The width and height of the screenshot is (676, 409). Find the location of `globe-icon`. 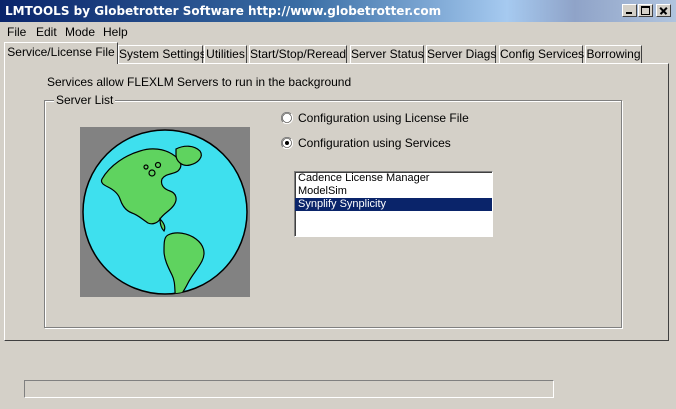

globe-icon is located at coordinates (165, 212).